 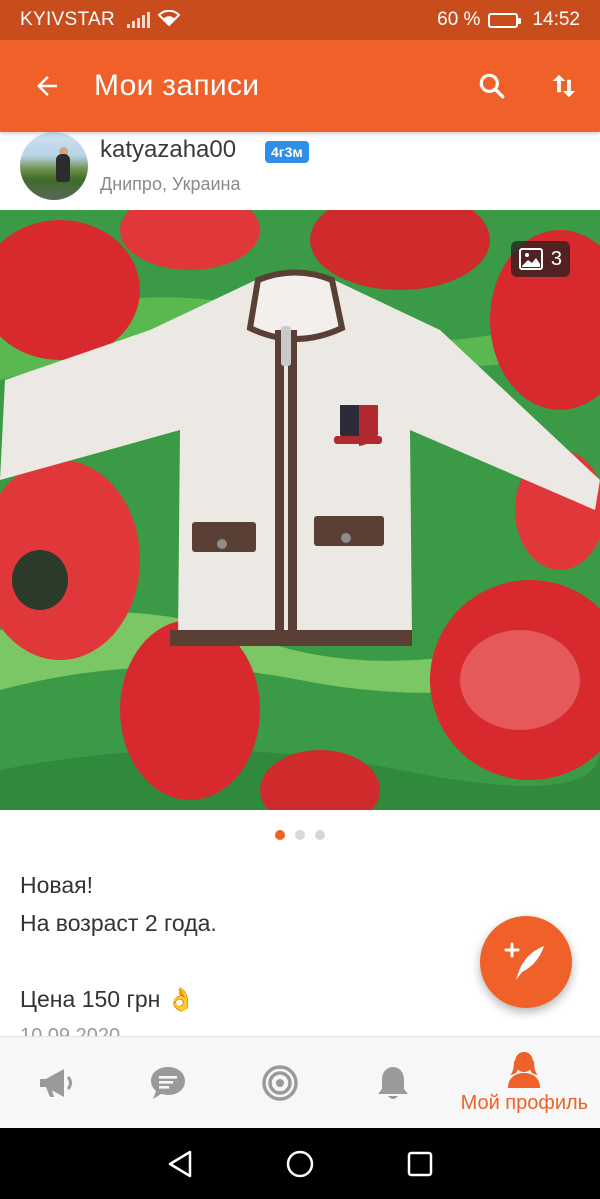 I want to click on author-name: katyazaha00, so click(x=168, y=150).